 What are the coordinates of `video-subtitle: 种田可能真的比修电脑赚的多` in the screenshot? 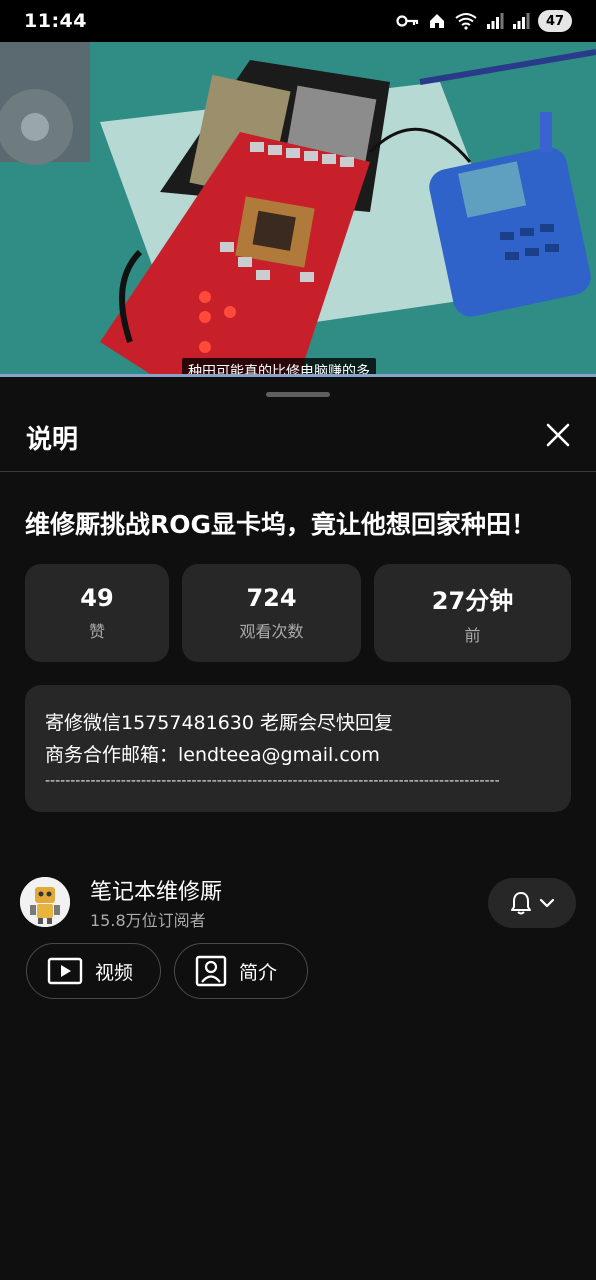 It's located at (279, 366).